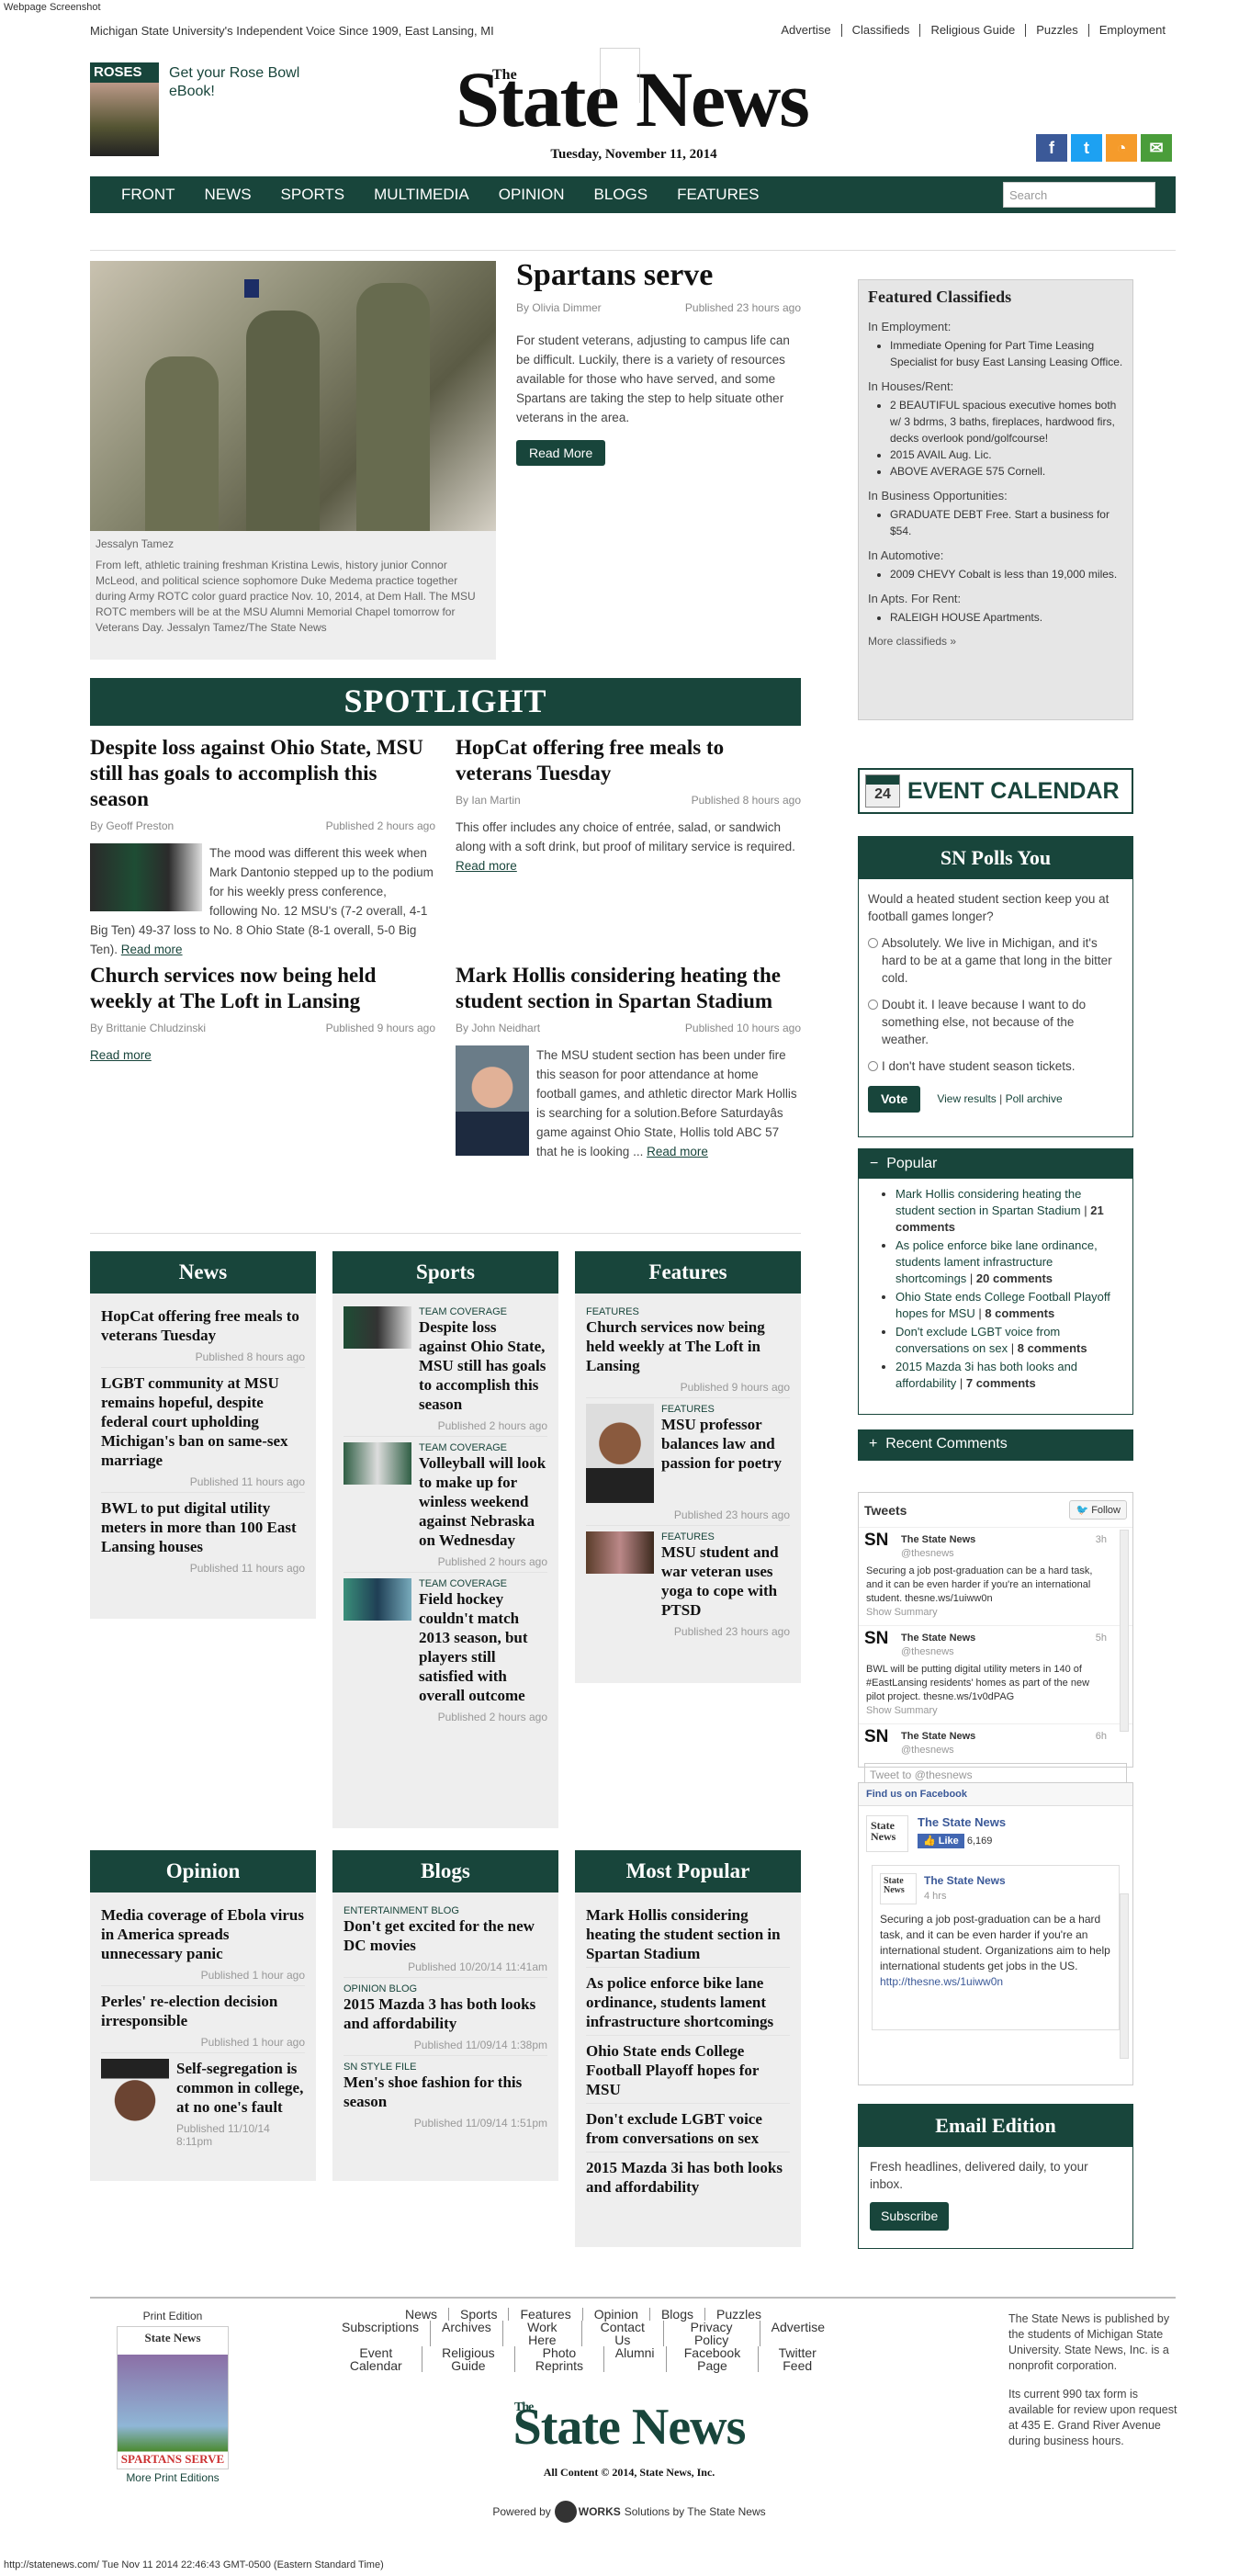  I want to click on poll-archive-link: Poll archive, so click(1034, 1098).